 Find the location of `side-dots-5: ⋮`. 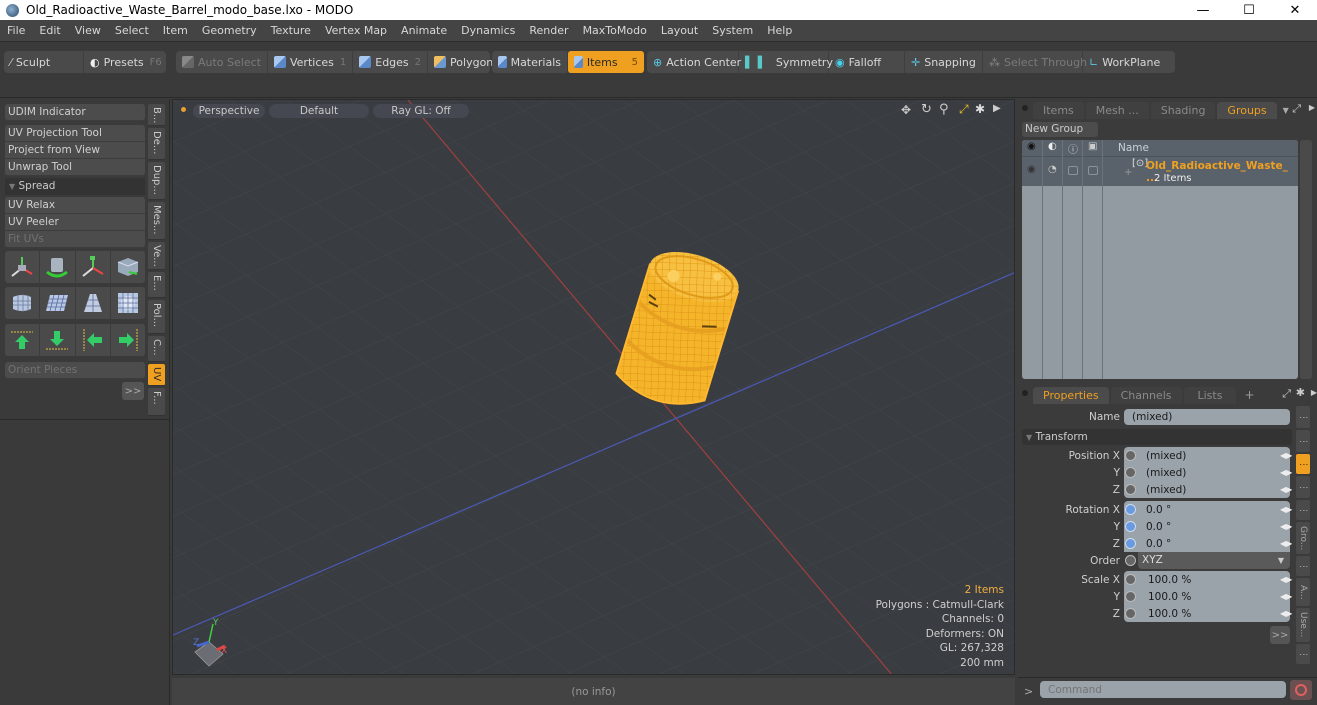

side-dots-5: ⋮ is located at coordinates (1303, 566).